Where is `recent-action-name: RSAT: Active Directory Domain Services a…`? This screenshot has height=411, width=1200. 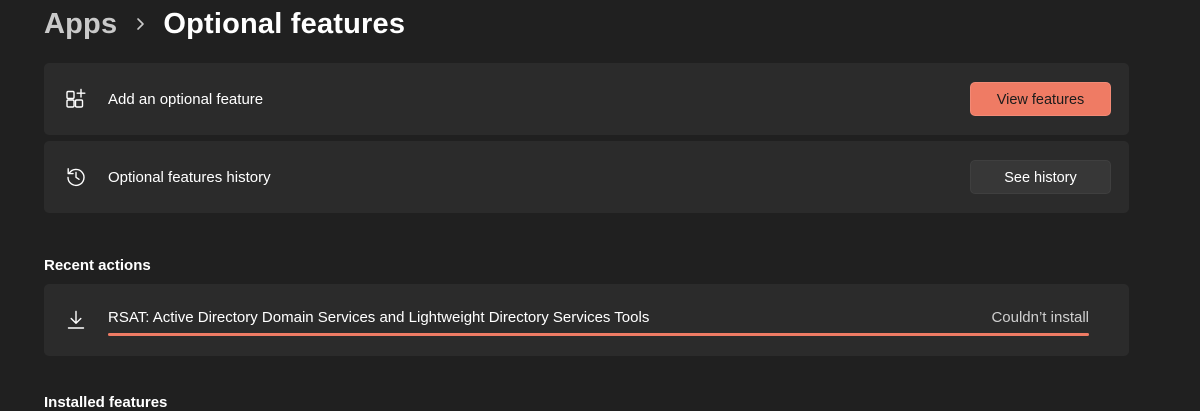
recent-action-name: RSAT: Active Directory Domain Services a… is located at coordinates (379, 317).